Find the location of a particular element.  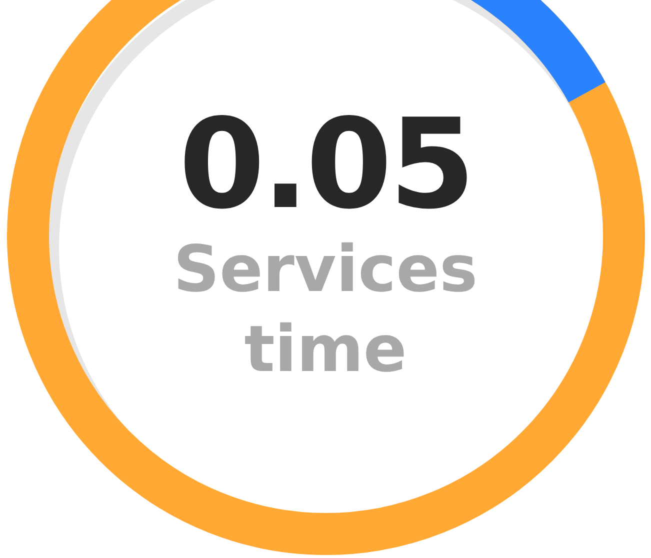

gauge-label: Services time is located at coordinates (325, 310).